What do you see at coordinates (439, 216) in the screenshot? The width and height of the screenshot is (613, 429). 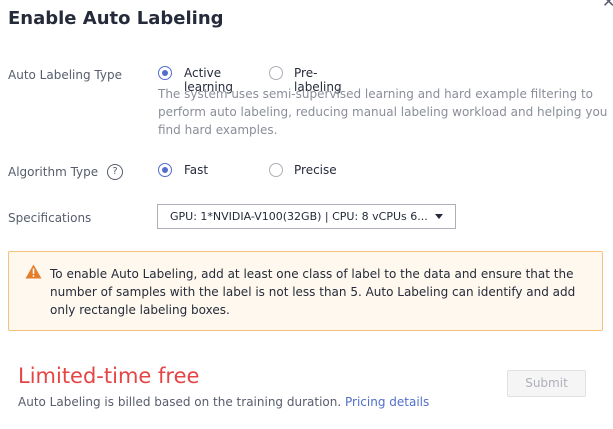 I see `caret-down-icon` at bounding box center [439, 216].